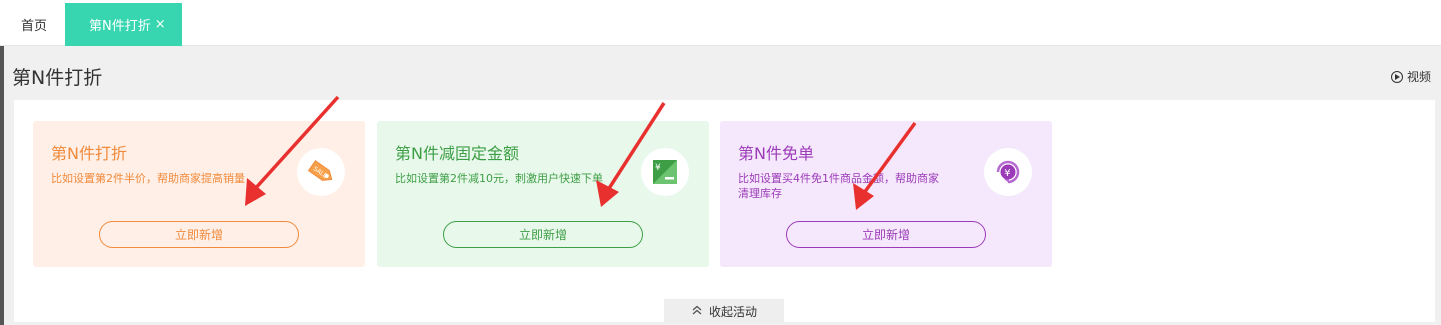 This screenshot has width=1441, height=325. What do you see at coordinates (543, 234) in the screenshot?
I see `add-fixed-amount-button: 立即新增` at bounding box center [543, 234].